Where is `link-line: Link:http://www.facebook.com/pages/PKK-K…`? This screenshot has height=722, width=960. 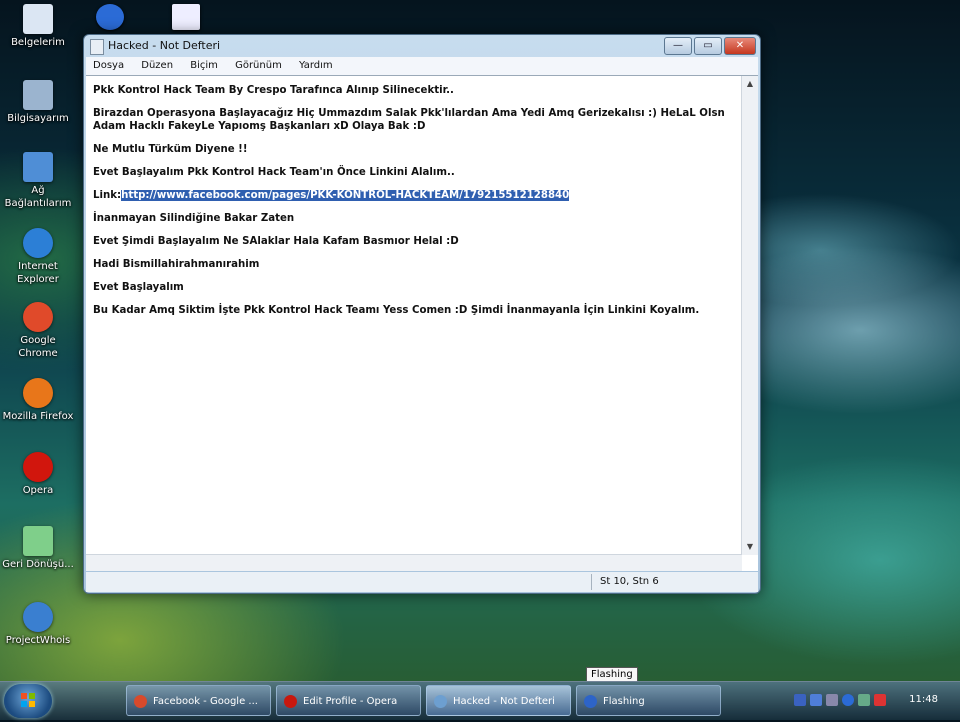 link-line: Link:http://www.facebook.com/pages/PKK-K… is located at coordinates (413, 195).